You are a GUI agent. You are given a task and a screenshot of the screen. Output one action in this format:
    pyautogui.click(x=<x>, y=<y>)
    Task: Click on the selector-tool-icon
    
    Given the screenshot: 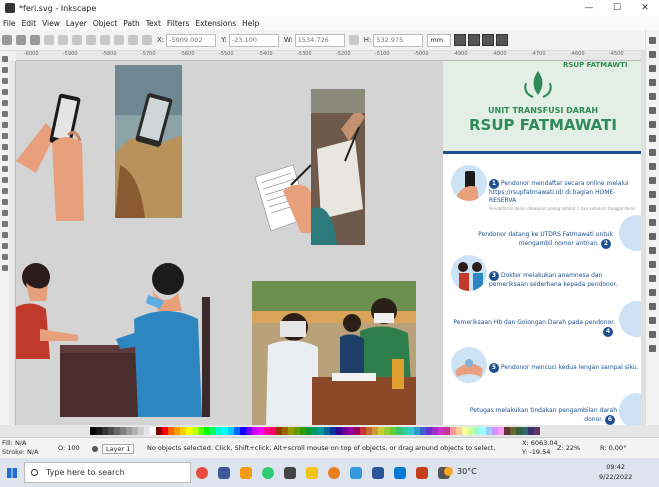 What is the action you would take?
    pyautogui.click(x=4, y=59)
    